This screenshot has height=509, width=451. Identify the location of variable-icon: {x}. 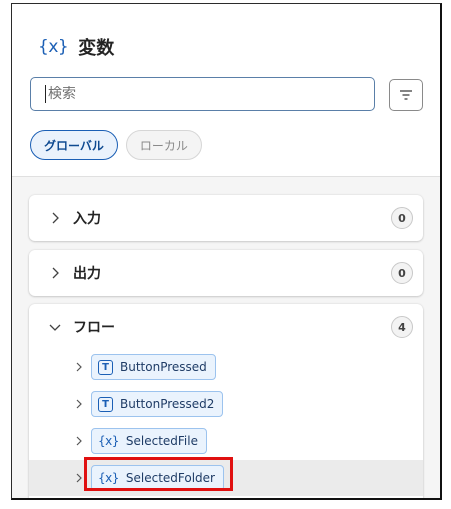
(53, 47).